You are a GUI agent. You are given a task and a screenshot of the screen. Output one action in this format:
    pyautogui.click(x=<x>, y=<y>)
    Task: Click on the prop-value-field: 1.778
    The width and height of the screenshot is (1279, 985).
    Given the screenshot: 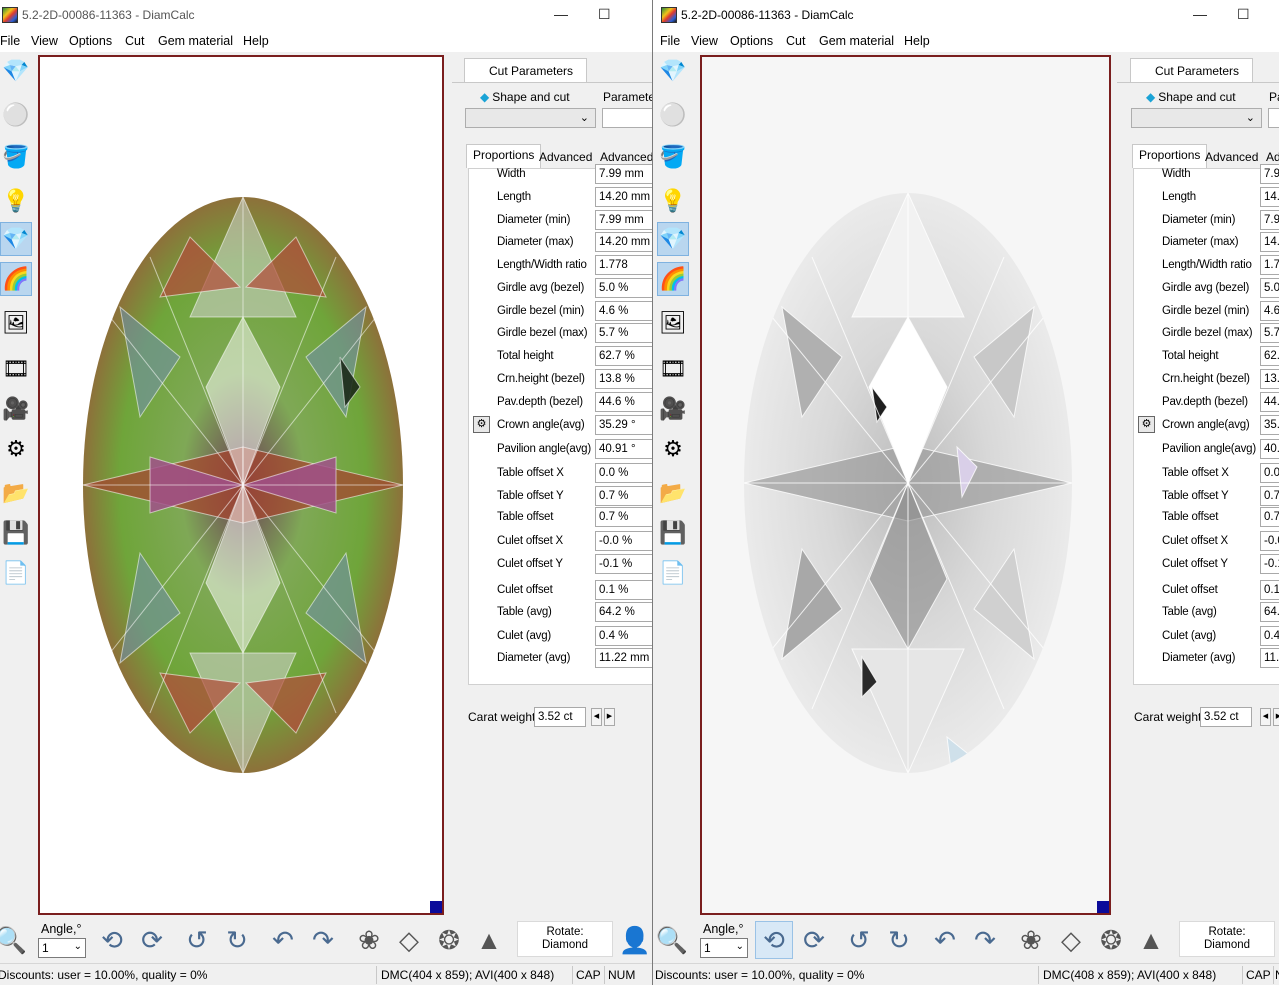 What is the action you would take?
    pyautogui.click(x=623, y=265)
    